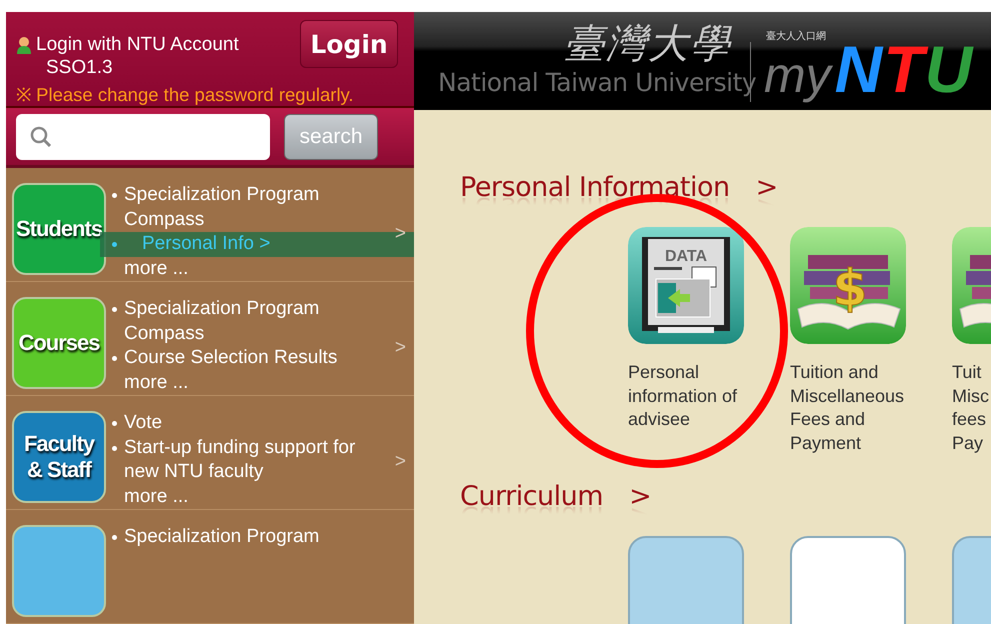  What do you see at coordinates (137, 45) in the screenshot?
I see `login-label: Login with NTU Account` at bounding box center [137, 45].